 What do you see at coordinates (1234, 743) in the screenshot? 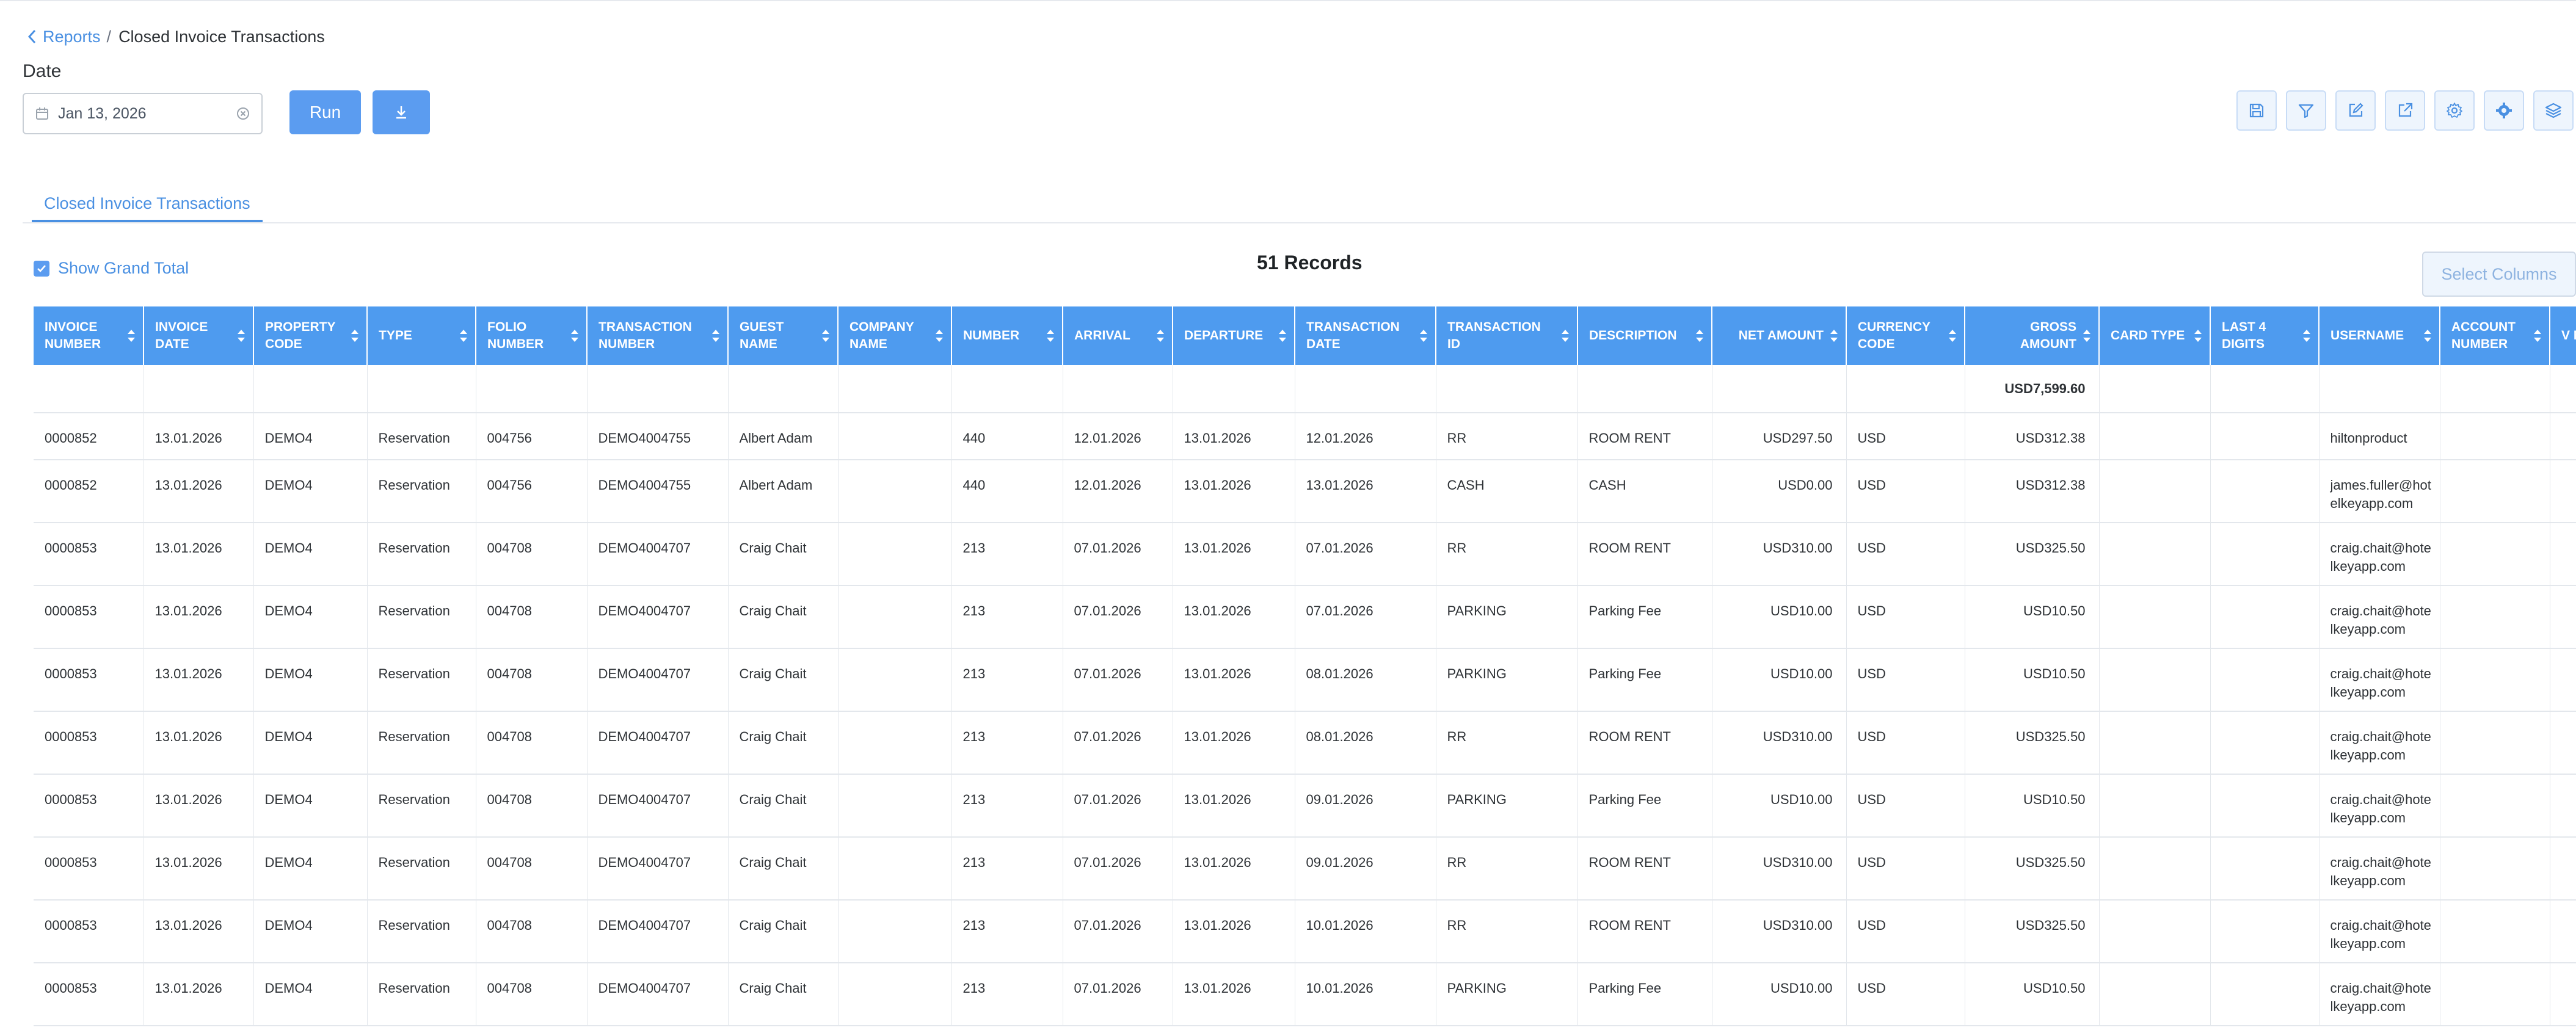
I see `table-cell: 13.01.2026` at bounding box center [1234, 743].